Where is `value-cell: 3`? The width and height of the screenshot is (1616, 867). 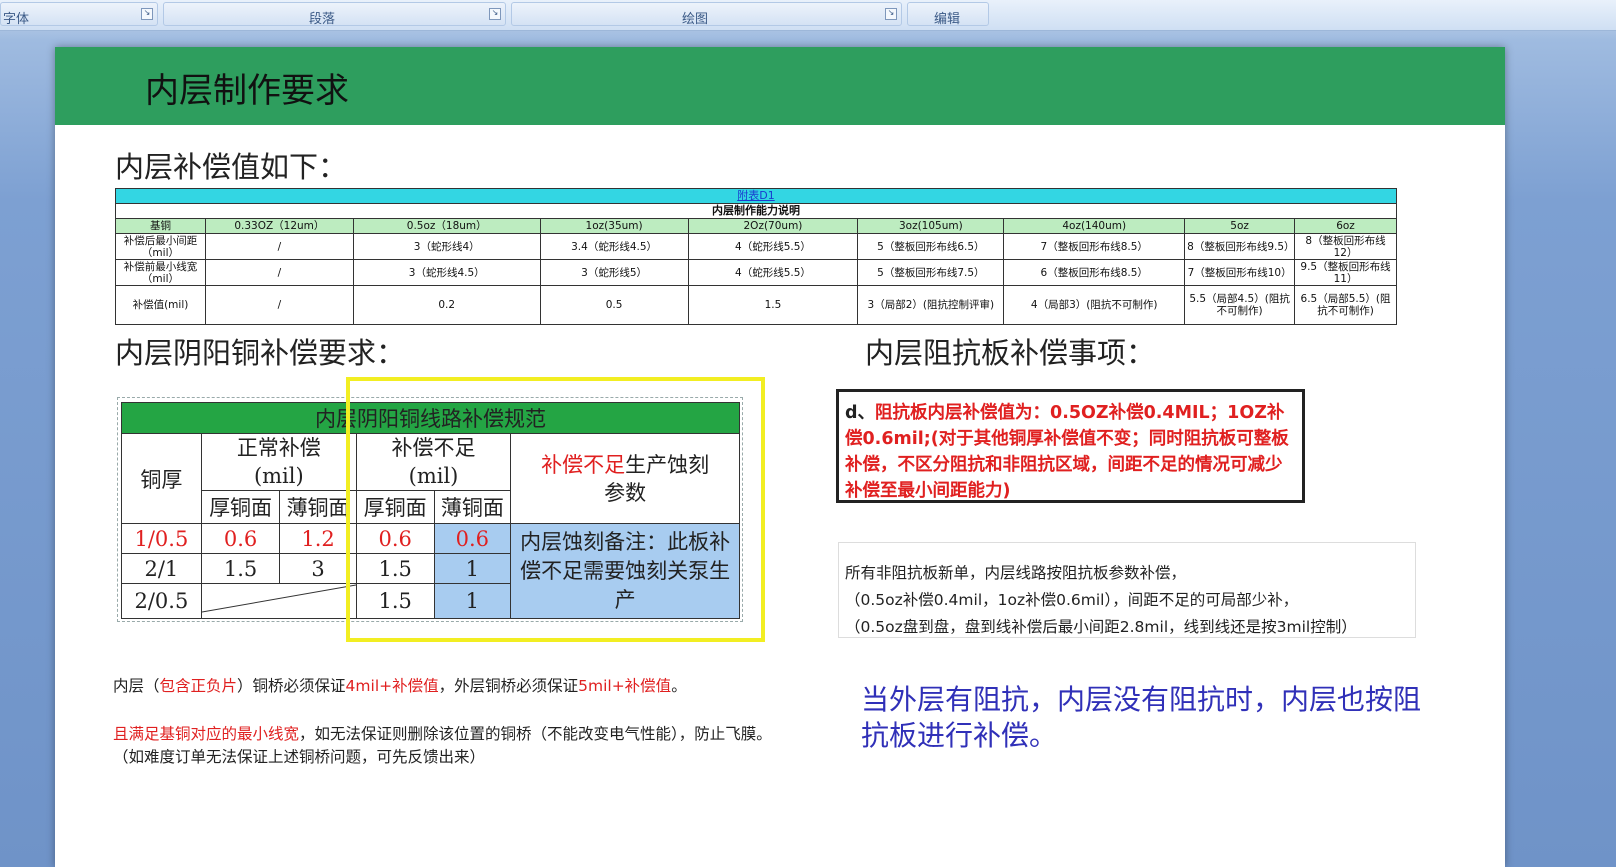 value-cell: 3 is located at coordinates (318, 568).